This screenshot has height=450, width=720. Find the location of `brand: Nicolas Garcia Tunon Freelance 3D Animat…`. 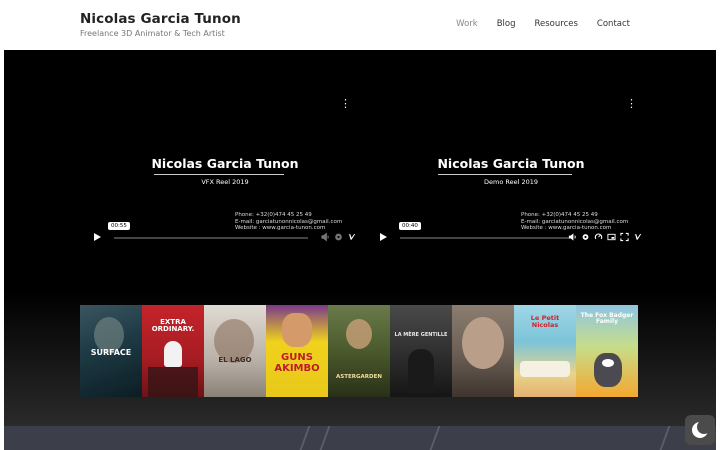

brand: Nicolas Garcia Tunon Freelance 3D Animat… is located at coordinates (160, 24).